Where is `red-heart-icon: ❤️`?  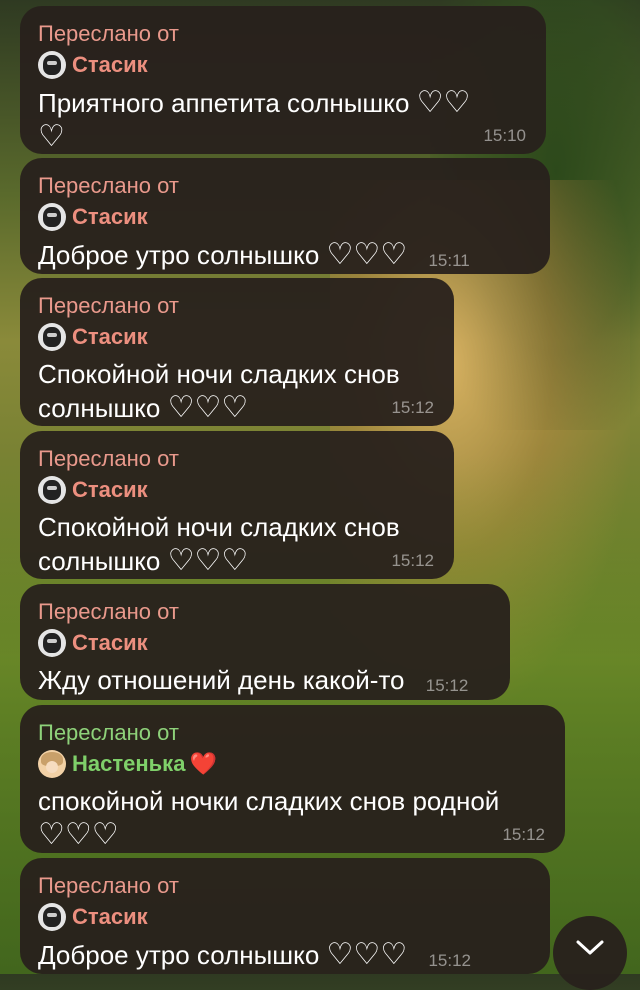 red-heart-icon: ❤️ is located at coordinates (203, 763).